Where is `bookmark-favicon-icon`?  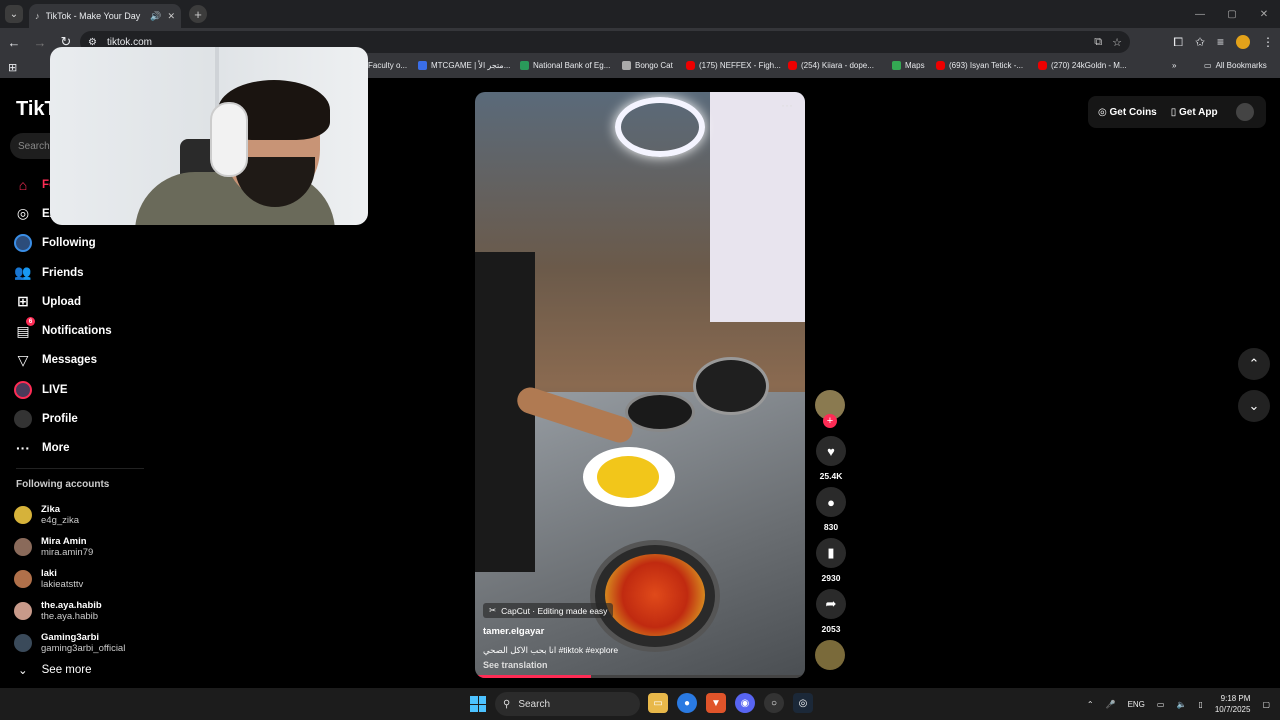 bookmark-favicon-icon is located at coordinates (524, 65).